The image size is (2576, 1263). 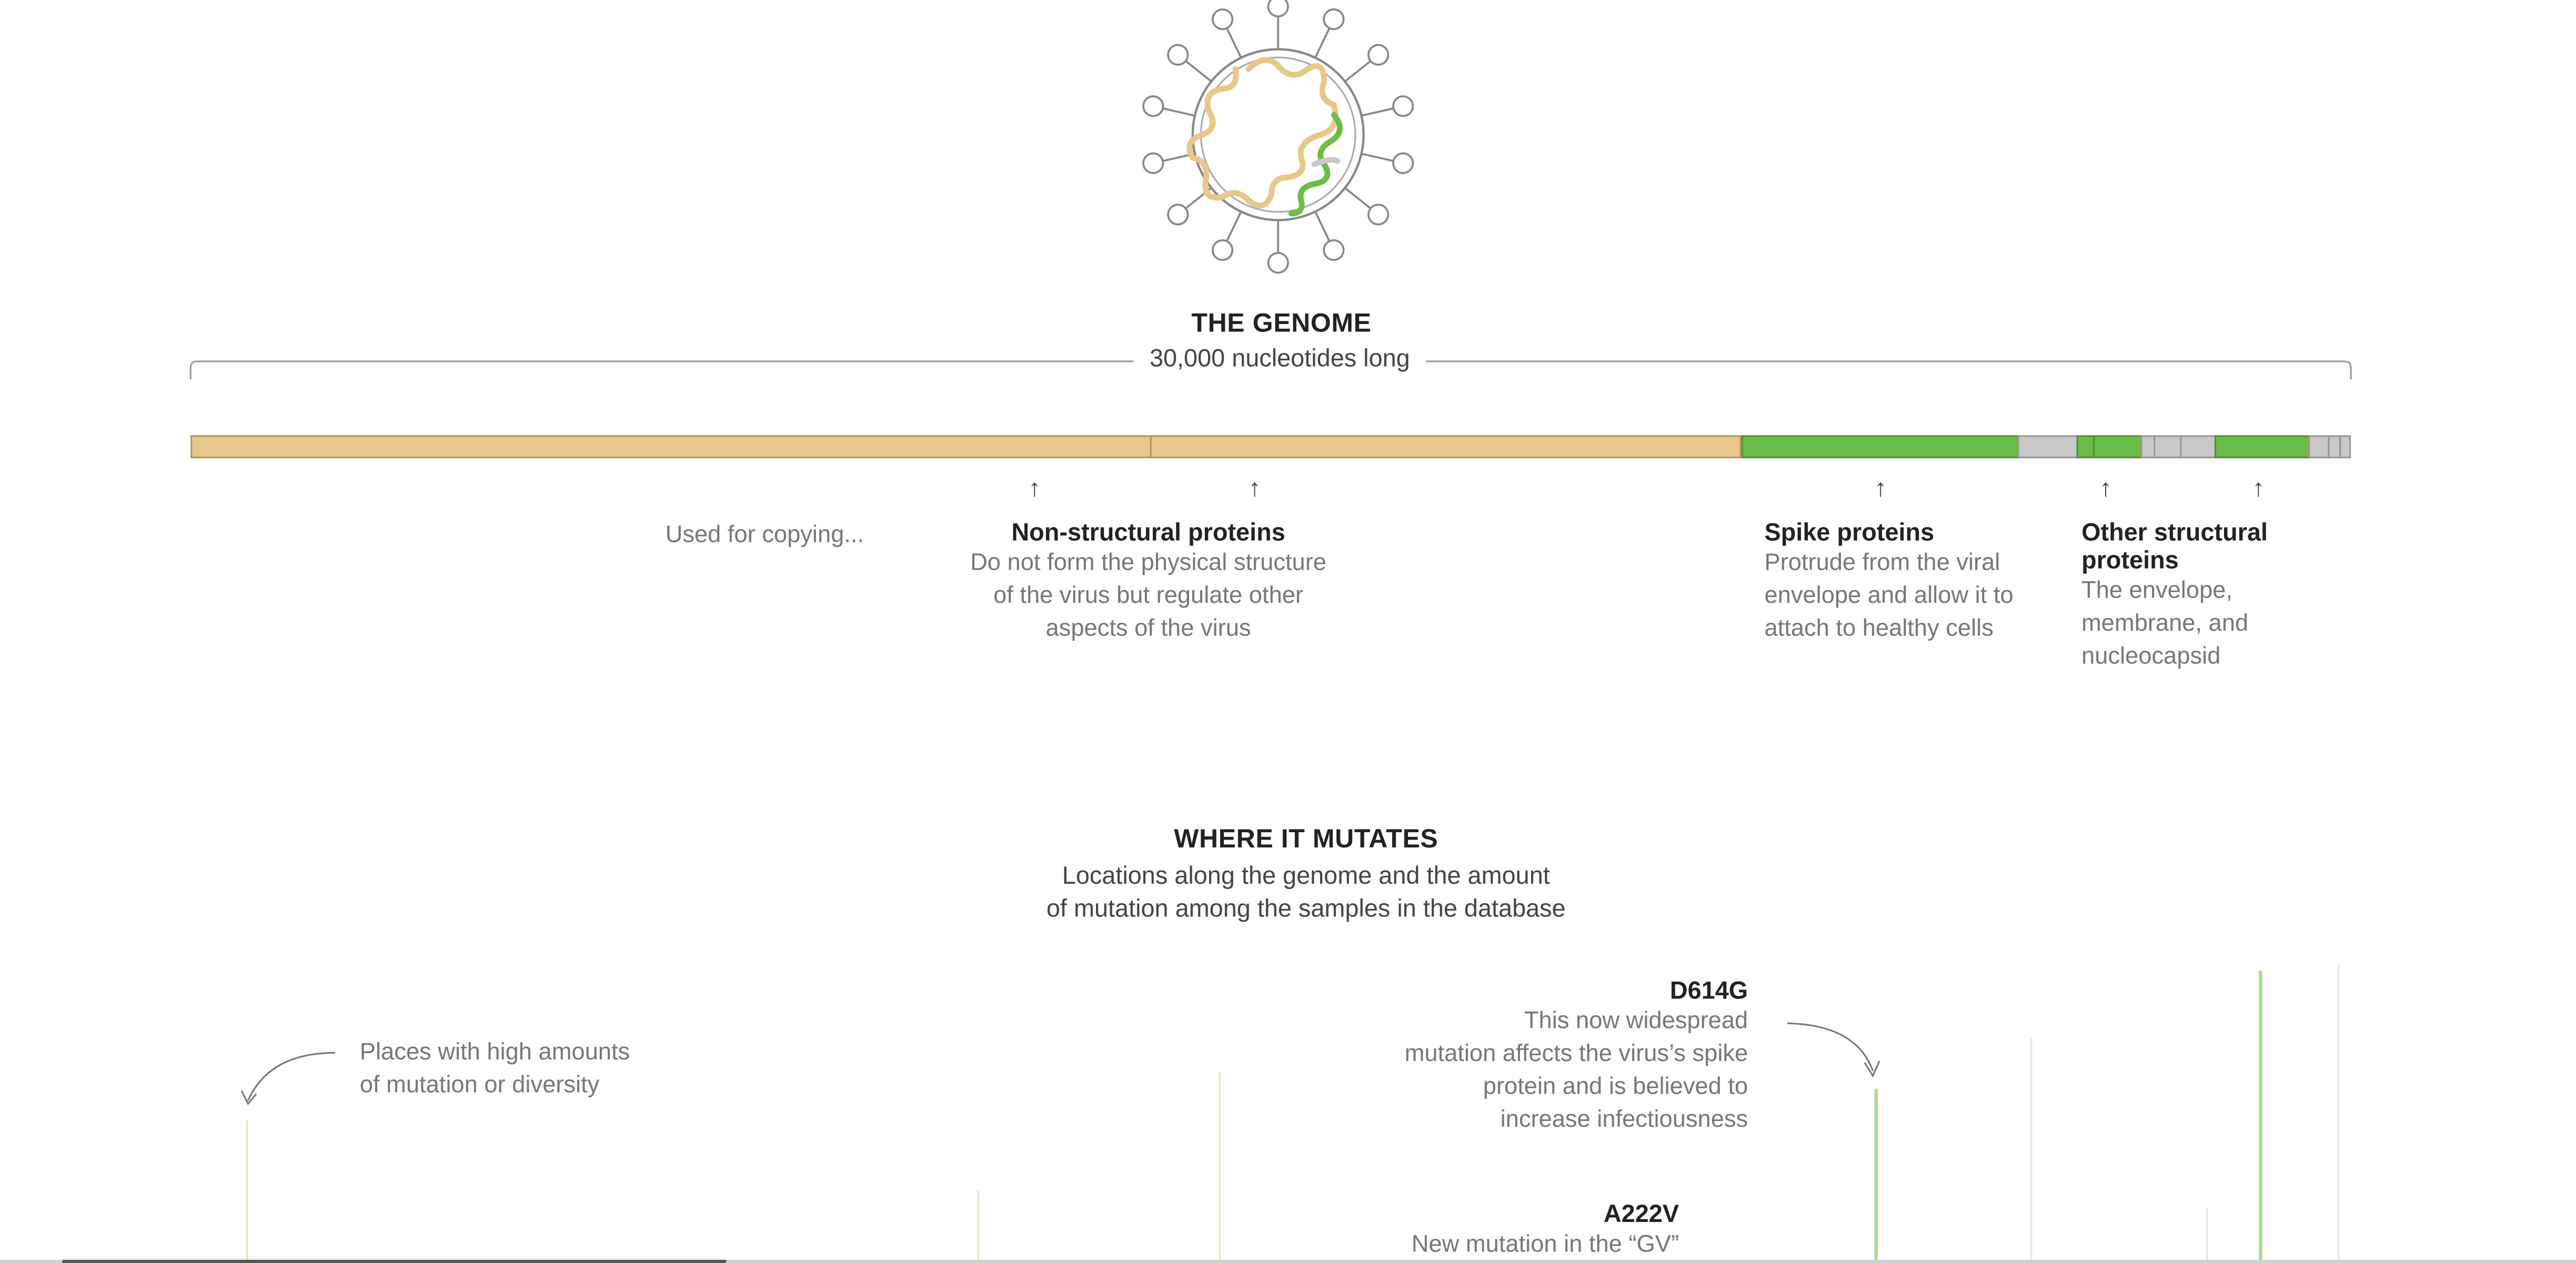 I want to click on genome-title: THE GENOME, so click(x=1281, y=324).